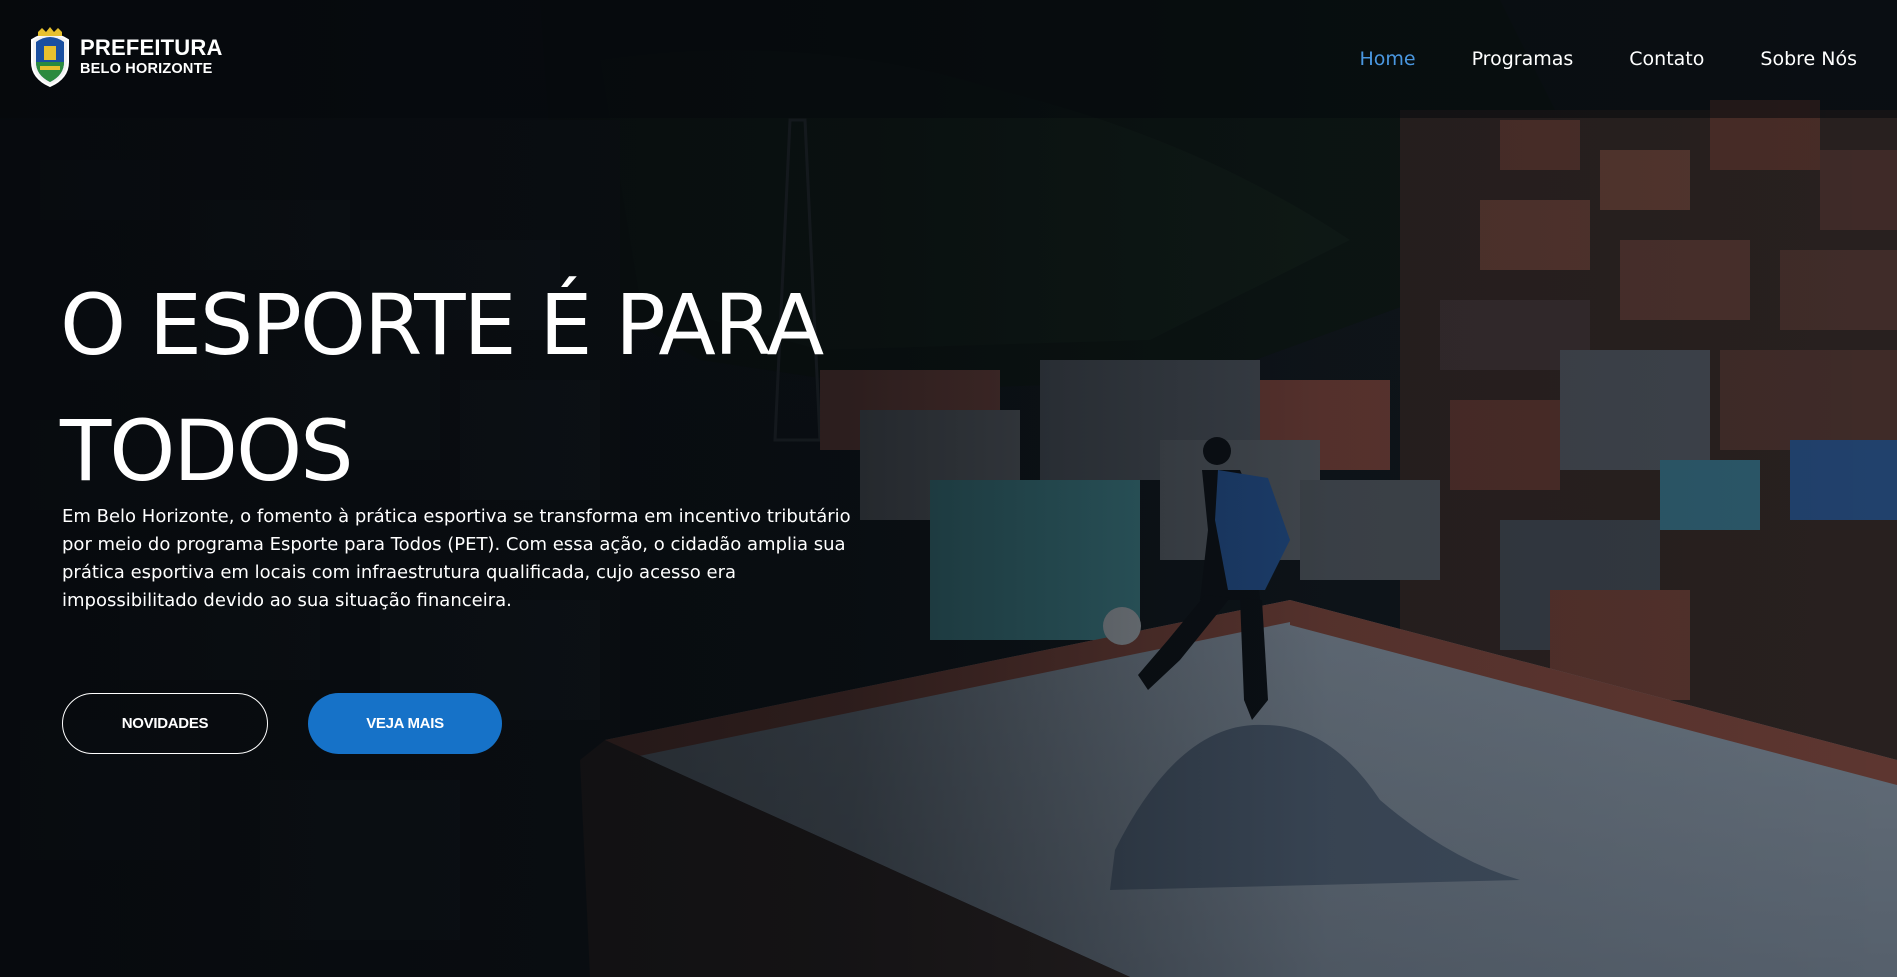 Image resolution: width=1897 pixels, height=977 pixels. I want to click on veja-mais-button: VEJA MAIS, so click(405, 723).